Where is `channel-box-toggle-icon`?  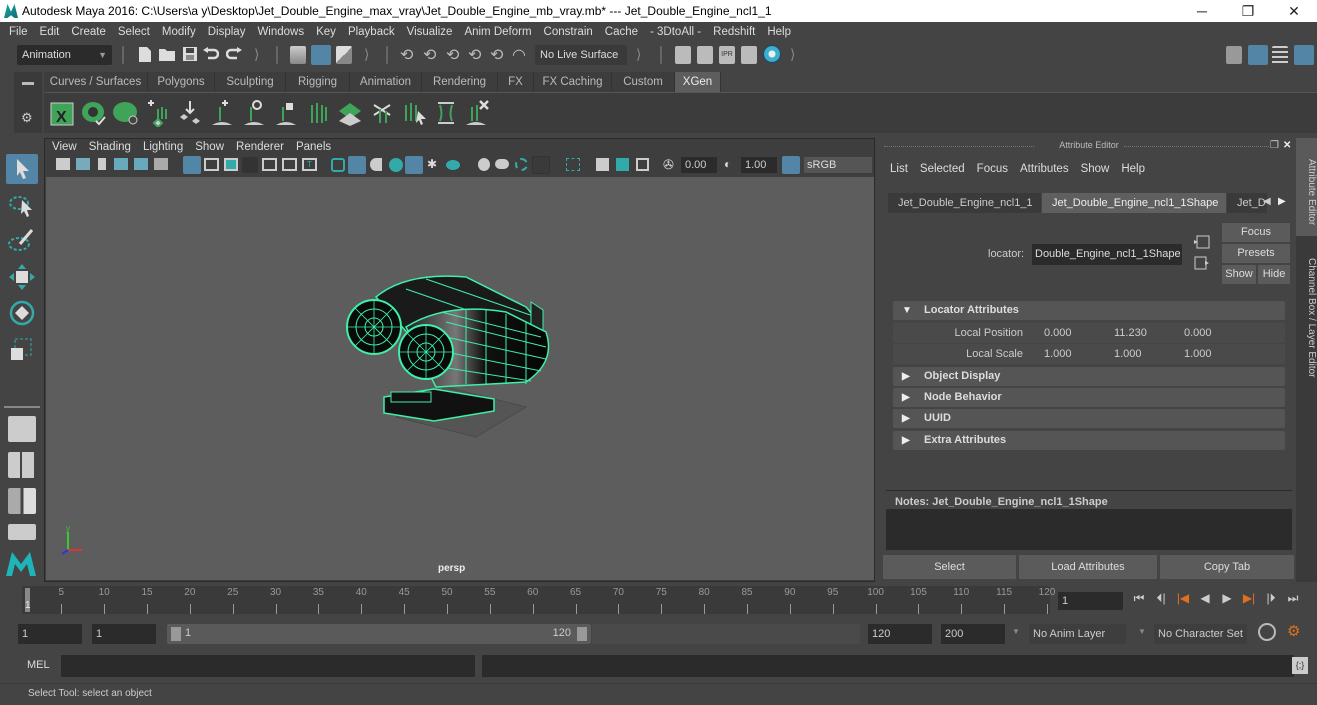 channel-box-toggle-icon is located at coordinates (1304, 55).